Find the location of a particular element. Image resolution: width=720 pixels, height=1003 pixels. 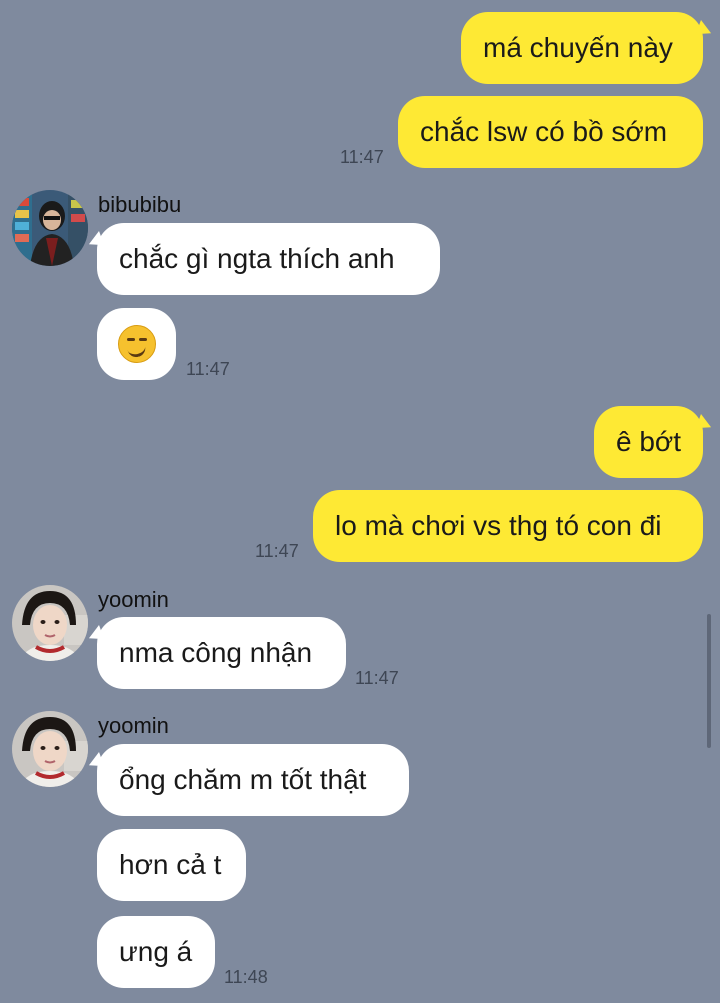

avatar-bibubibu is located at coordinates (50, 228).